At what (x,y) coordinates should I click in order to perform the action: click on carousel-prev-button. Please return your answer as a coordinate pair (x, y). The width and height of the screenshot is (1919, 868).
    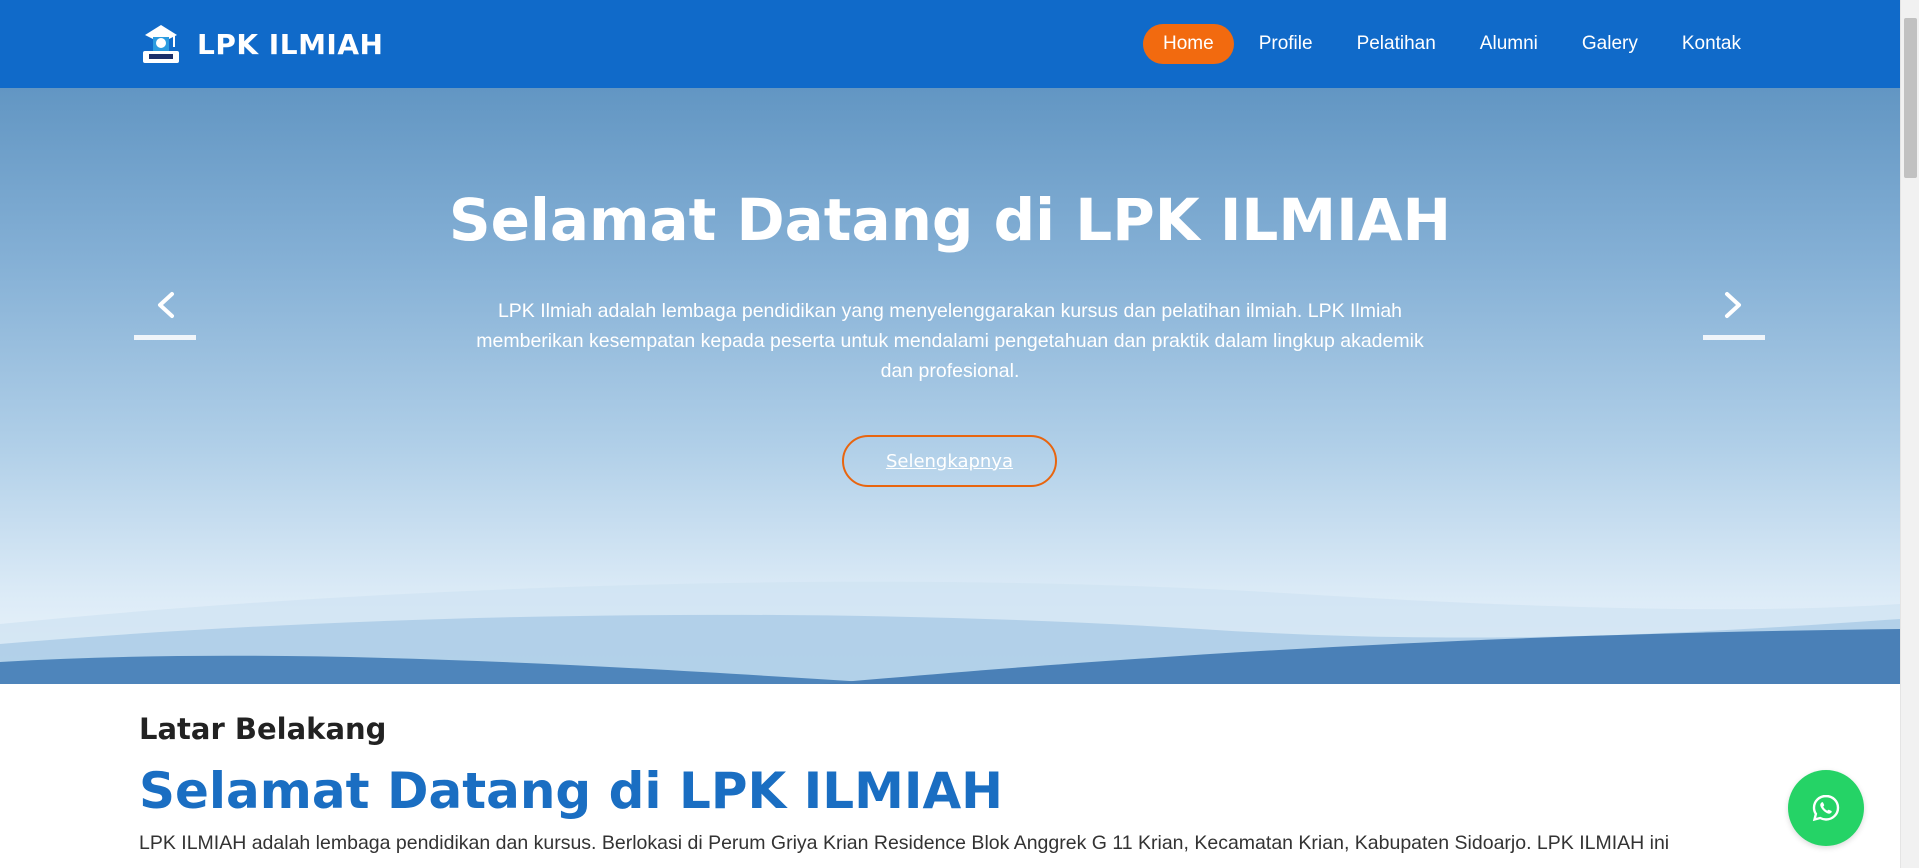
    Looking at the image, I should click on (165, 318).